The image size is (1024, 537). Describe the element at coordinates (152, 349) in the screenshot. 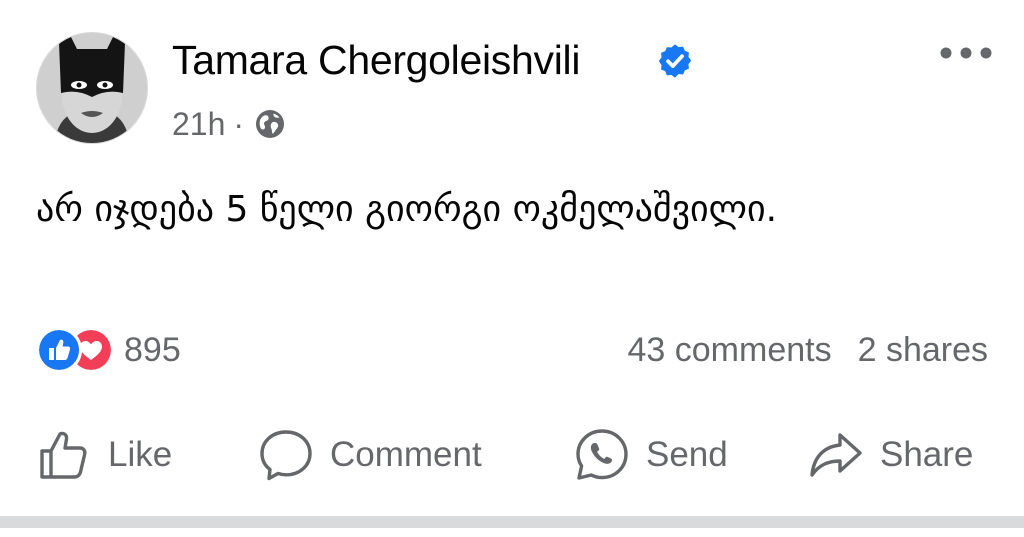

I see `reaction-count: 895` at that location.